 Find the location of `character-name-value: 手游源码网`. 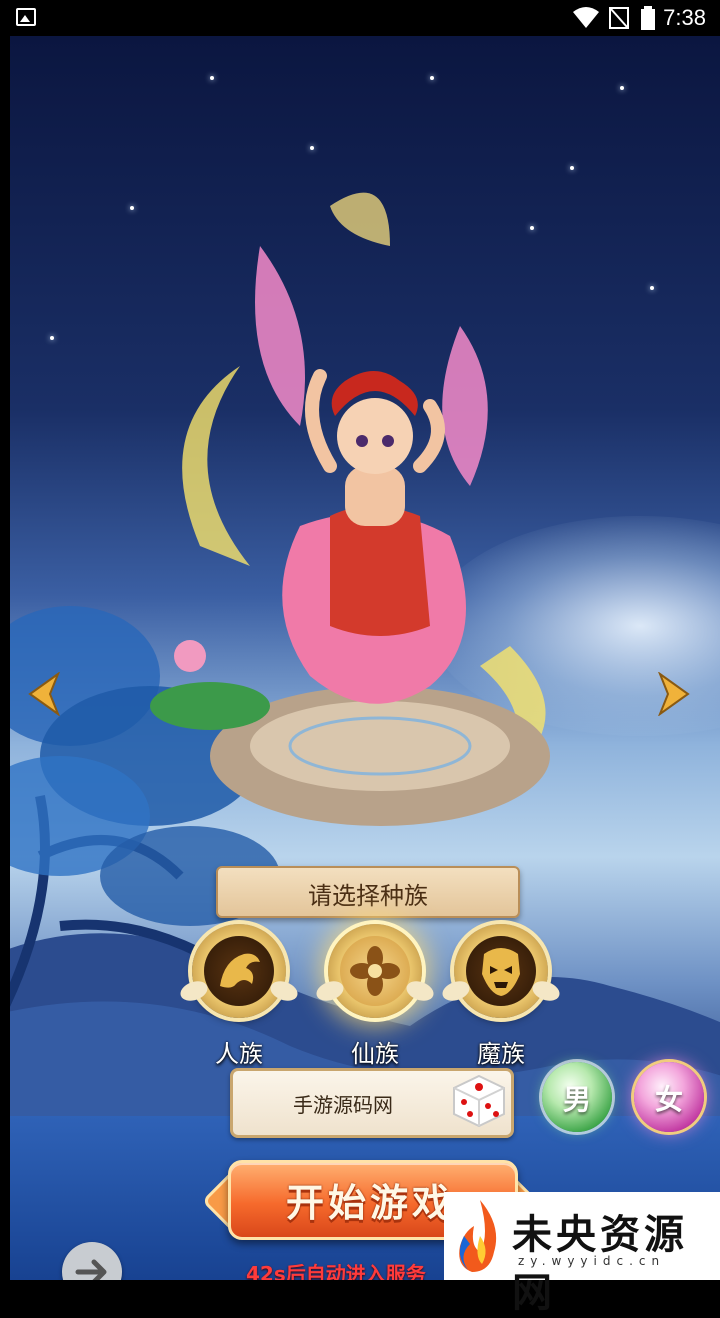

character-name-value: 手游源码网 is located at coordinates (343, 1103).